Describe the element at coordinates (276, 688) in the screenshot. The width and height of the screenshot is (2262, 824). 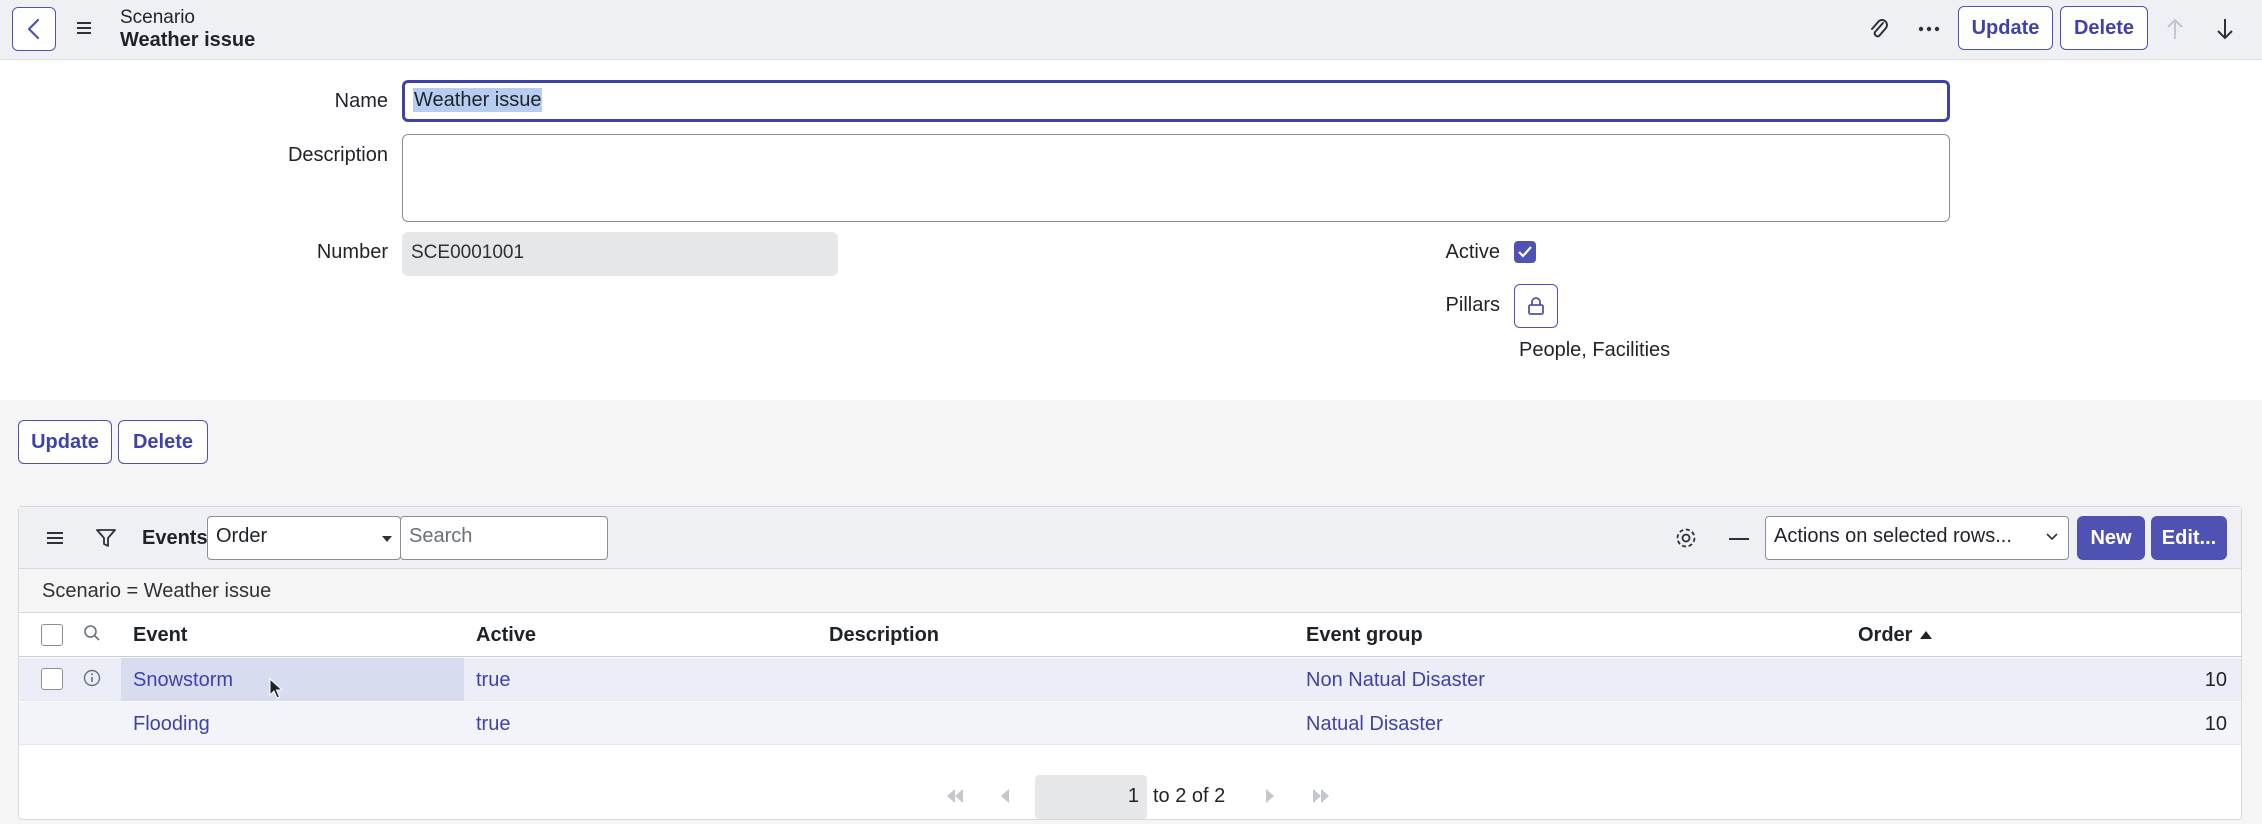
I see `mouse-cursor-icon` at that location.